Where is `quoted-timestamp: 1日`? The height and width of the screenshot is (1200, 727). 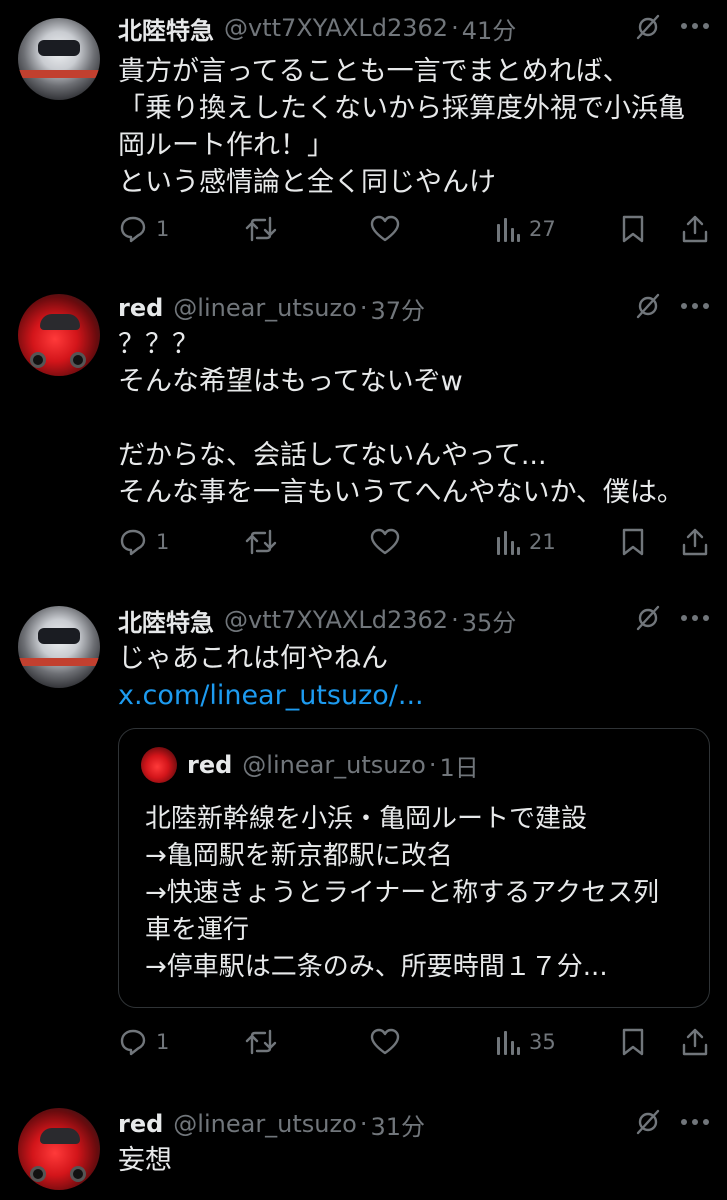
quoted-timestamp: 1日 is located at coordinates (459, 767).